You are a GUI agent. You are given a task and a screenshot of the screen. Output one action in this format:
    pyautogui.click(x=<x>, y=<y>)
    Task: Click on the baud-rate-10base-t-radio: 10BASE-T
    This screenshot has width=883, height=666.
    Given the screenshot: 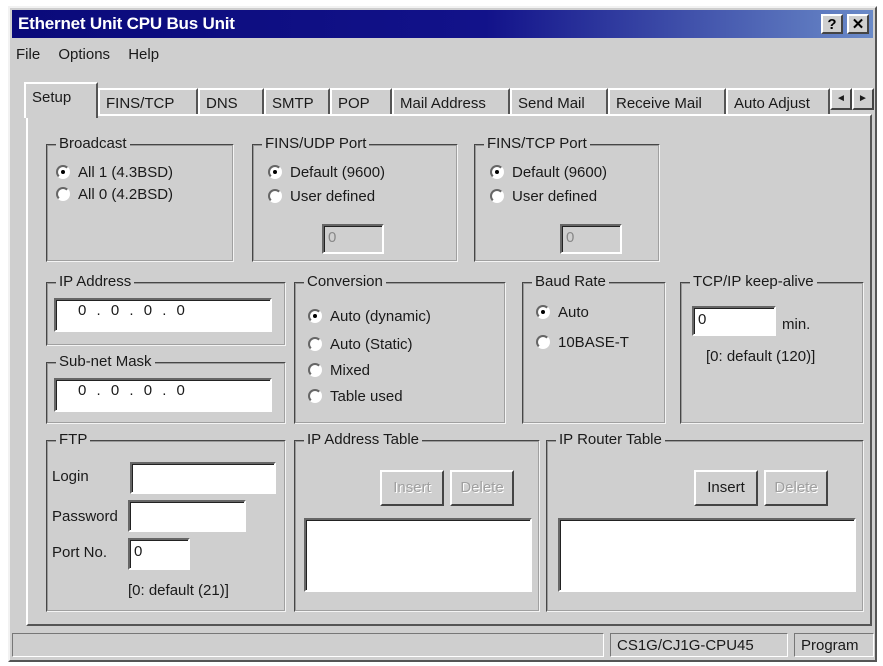 What is the action you would take?
    pyautogui.click(x=582, y=342)
    